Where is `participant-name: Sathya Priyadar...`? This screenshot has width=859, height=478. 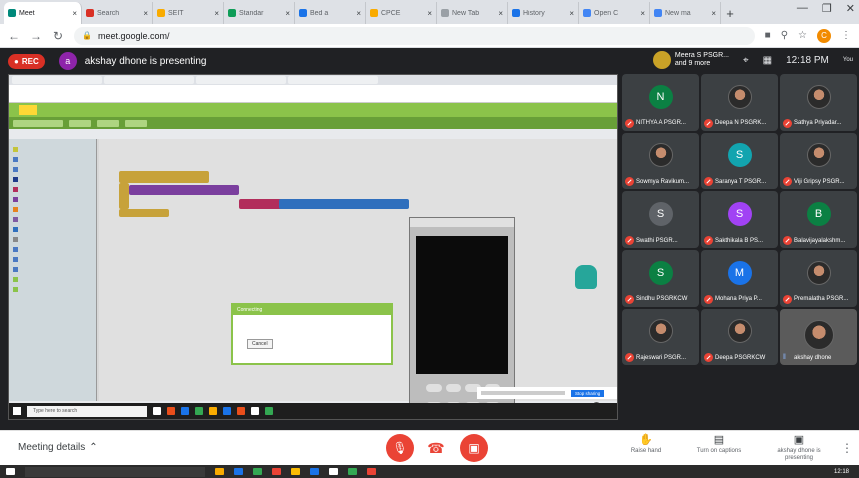
participant-name: Sathya Priyadar... is located at coordinates (818, 123).